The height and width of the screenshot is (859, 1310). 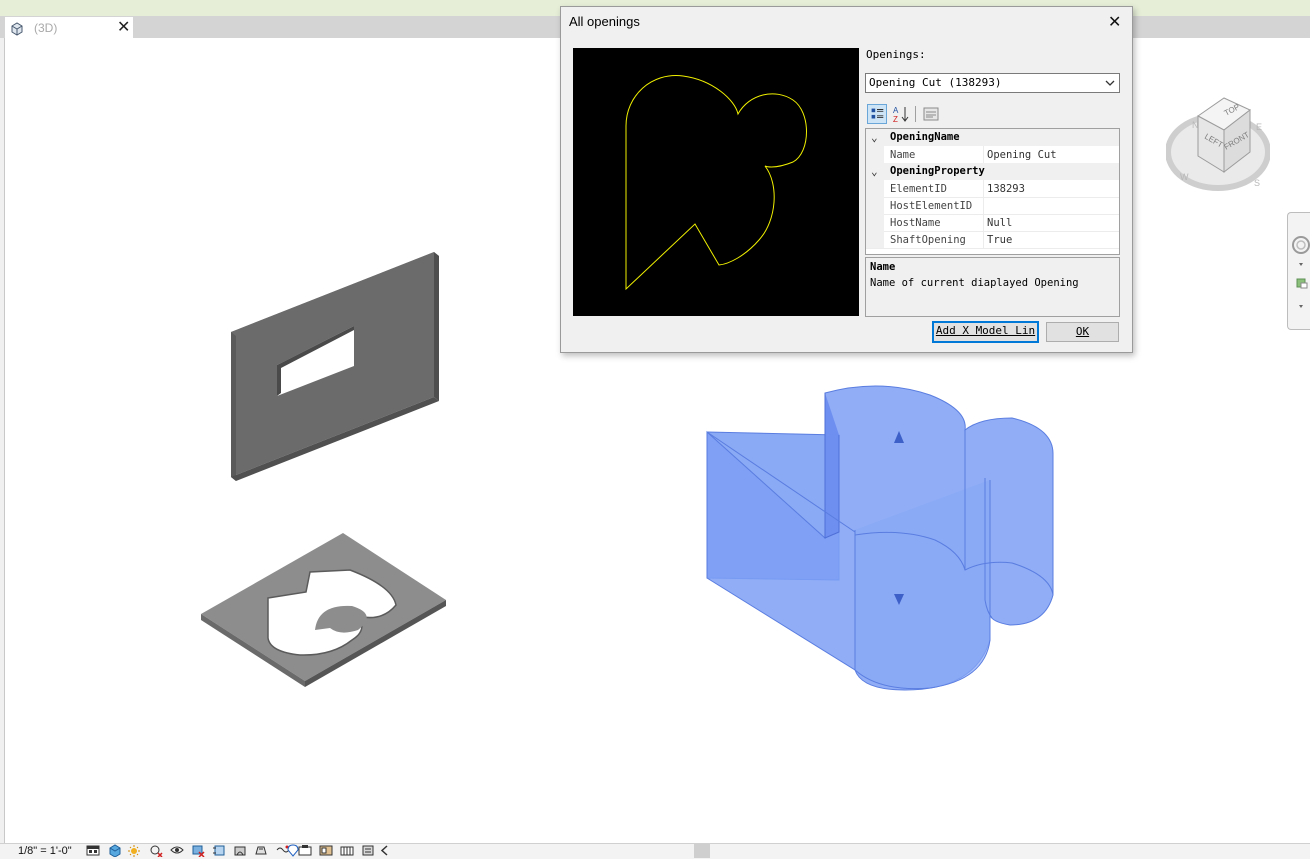 What do you see at coordinates (335, 366) in the screenshot?
I see `wall-element` at bounding box center [335, 366].